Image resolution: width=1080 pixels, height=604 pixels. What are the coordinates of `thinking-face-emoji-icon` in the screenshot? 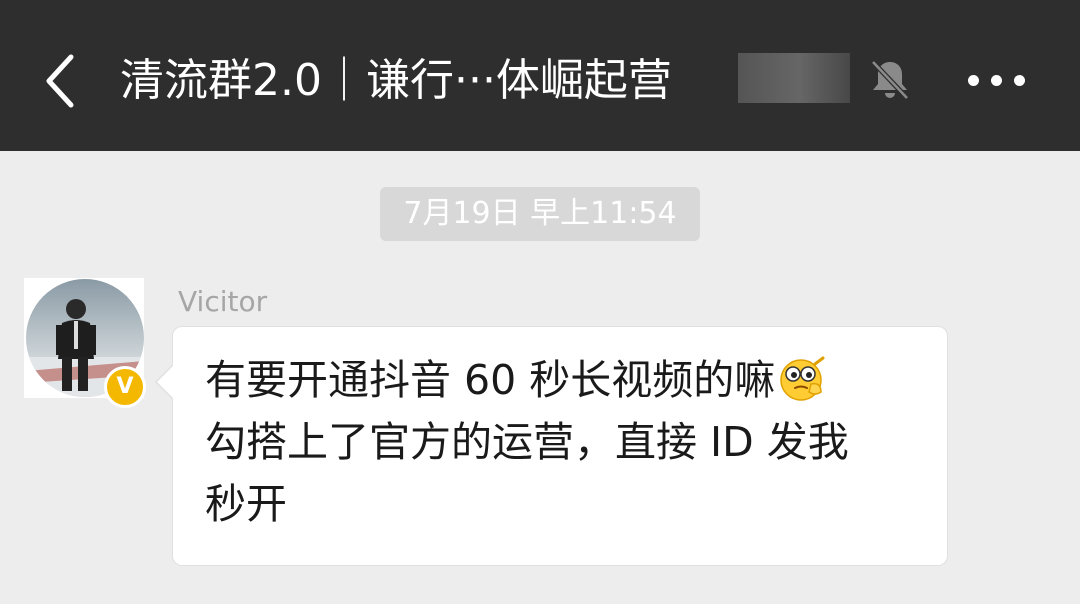 It's located at (802, 378).